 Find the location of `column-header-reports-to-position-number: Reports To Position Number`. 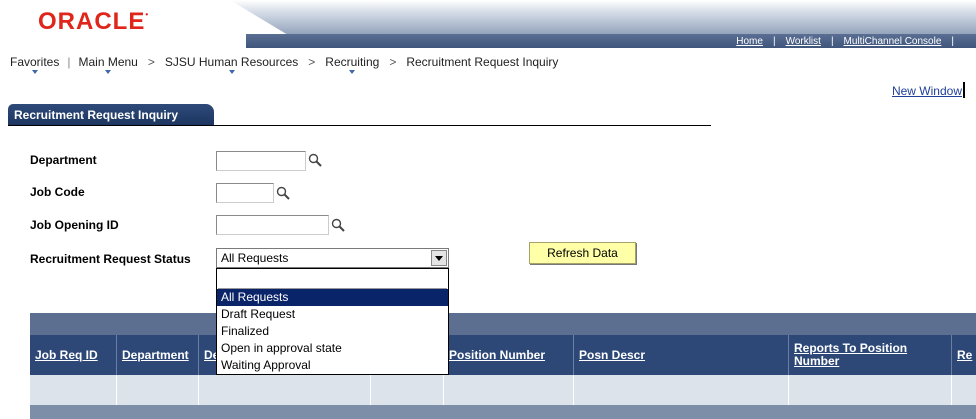

column-header-reports-to-position-number: Reports To Position Number is located at coordinates (869, 355).